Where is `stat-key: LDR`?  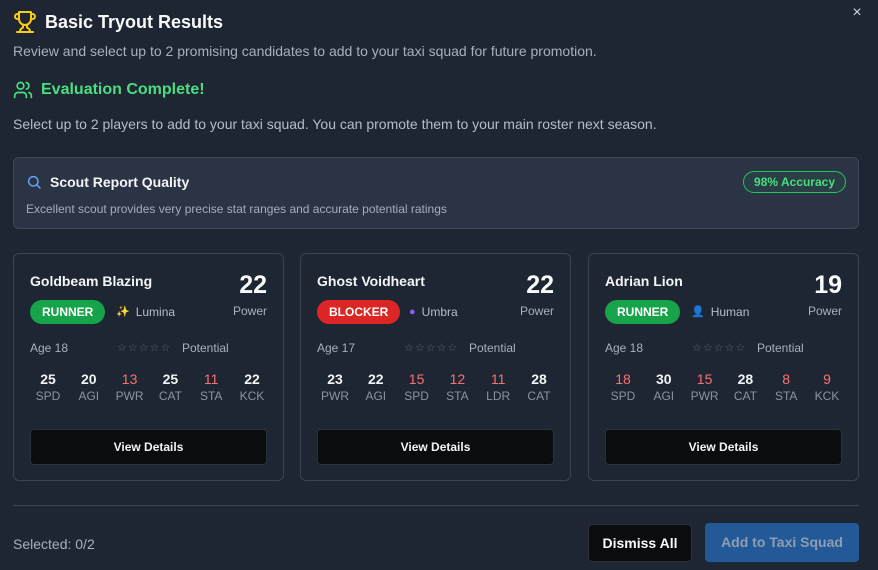
stat-key: LDR is located at coordinates (498, 396).